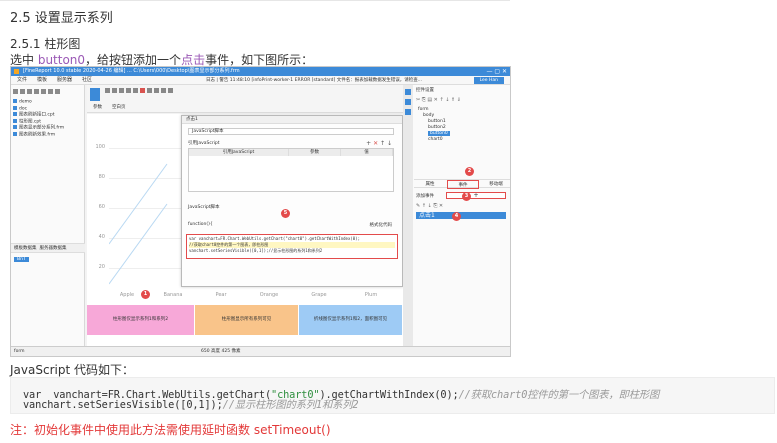  Describe the element at coordinates (291, 131) in the screenshot. I see `script-type-select: JavaScript脚本` at that location.